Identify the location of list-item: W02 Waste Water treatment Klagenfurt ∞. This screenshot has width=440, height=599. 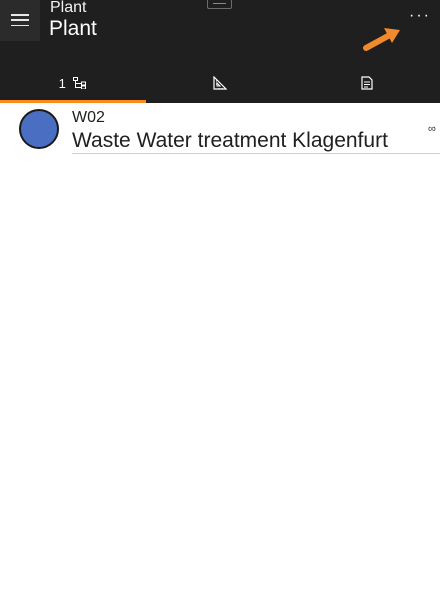
(220, 129).